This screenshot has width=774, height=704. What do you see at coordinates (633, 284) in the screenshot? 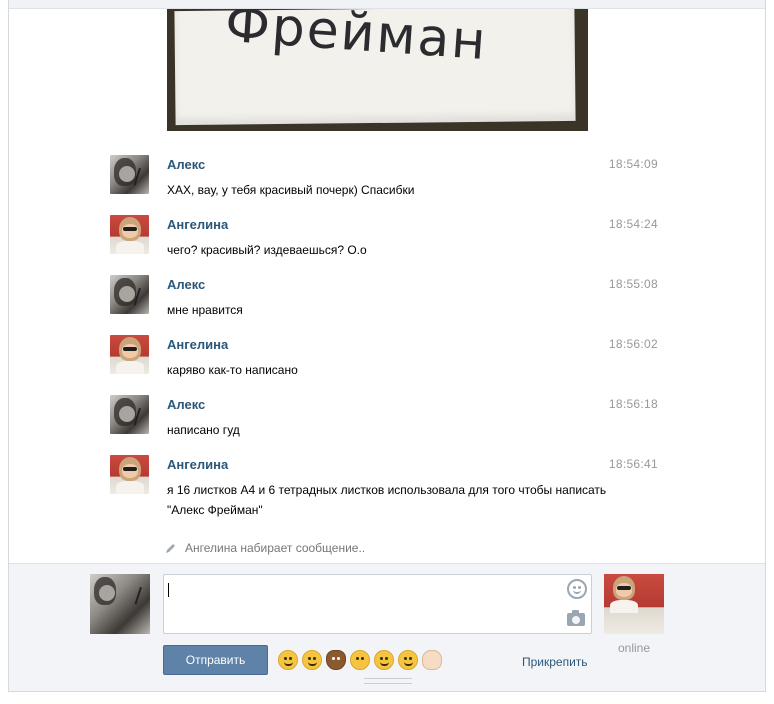
I see `message-time: 18:55:08` at bounding box center [633, 284].